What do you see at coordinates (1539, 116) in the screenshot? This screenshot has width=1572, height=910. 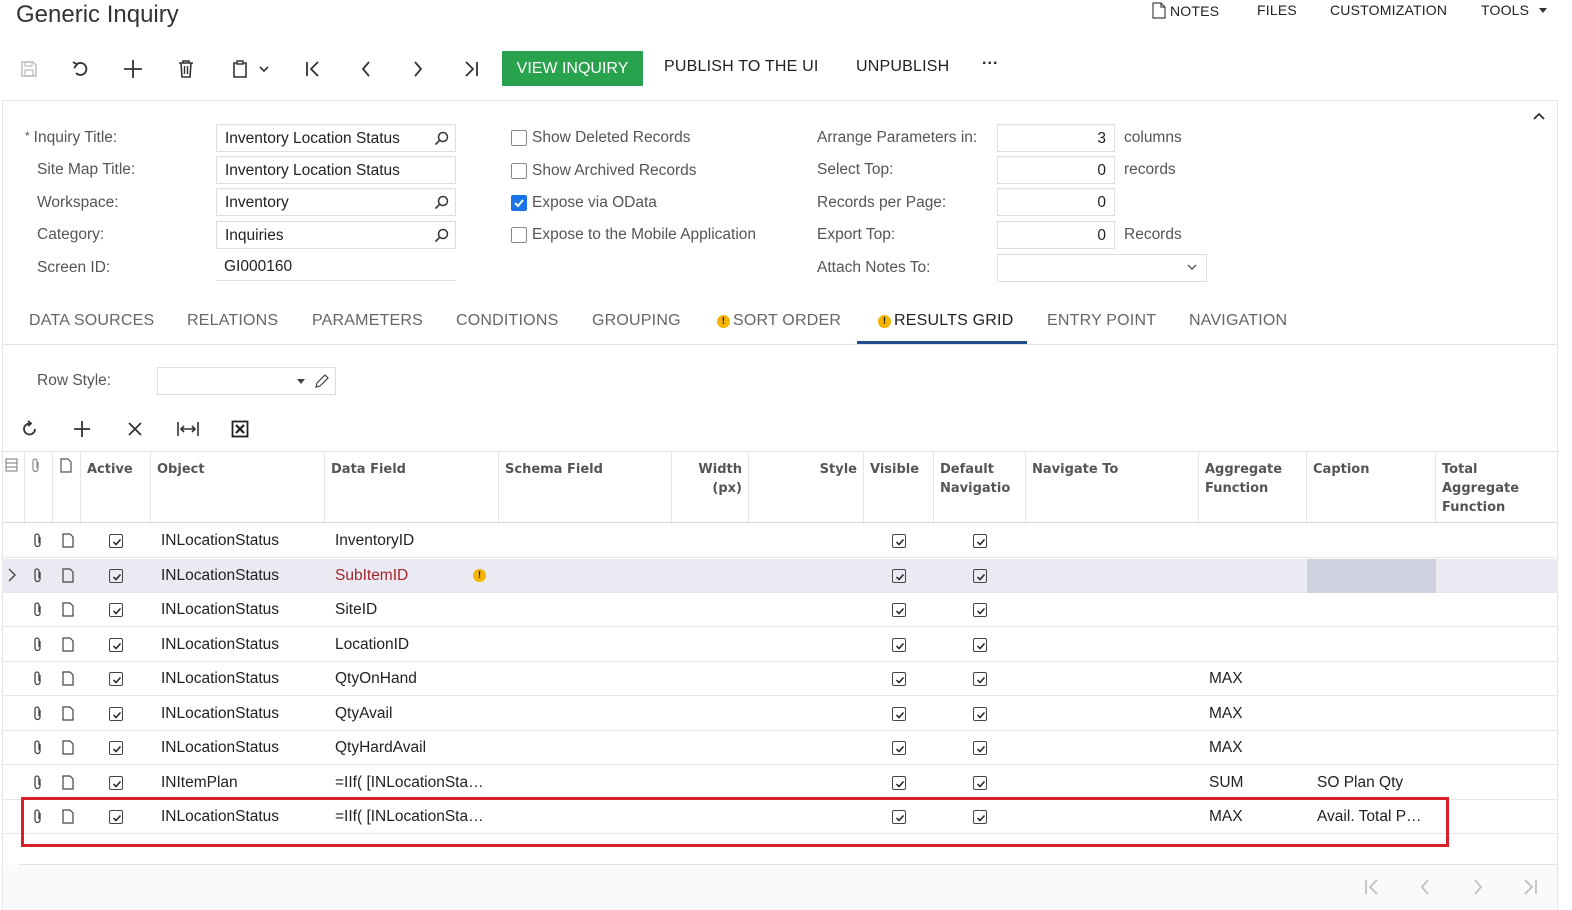 I see `collapse-chevron-icon` at bounding box center [1539, 116].